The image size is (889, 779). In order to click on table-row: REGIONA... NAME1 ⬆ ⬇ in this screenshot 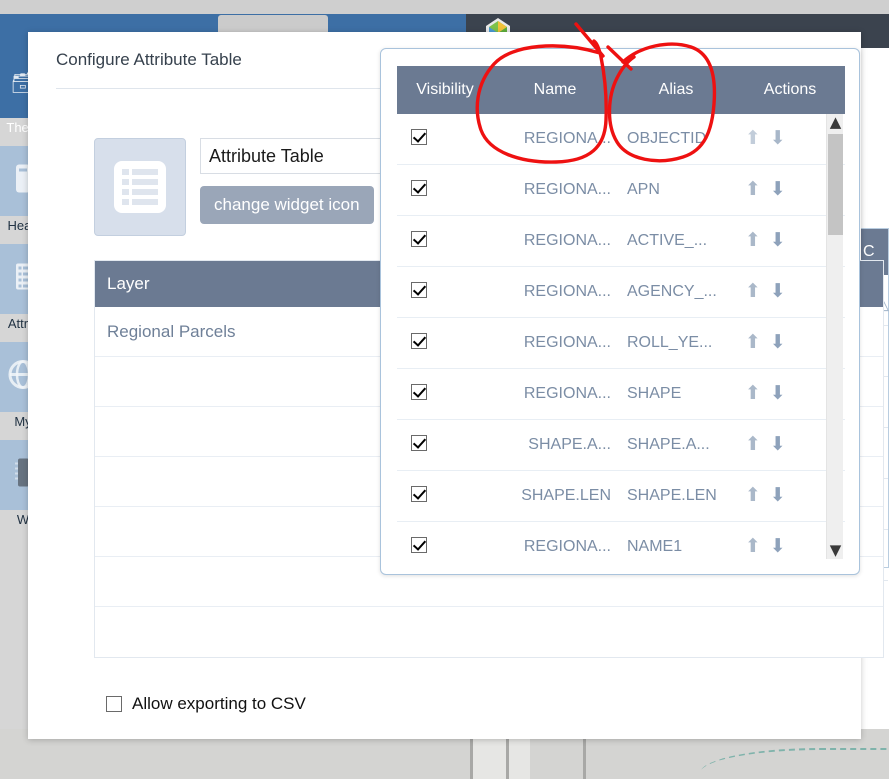, I will do `click(621, 540)`.